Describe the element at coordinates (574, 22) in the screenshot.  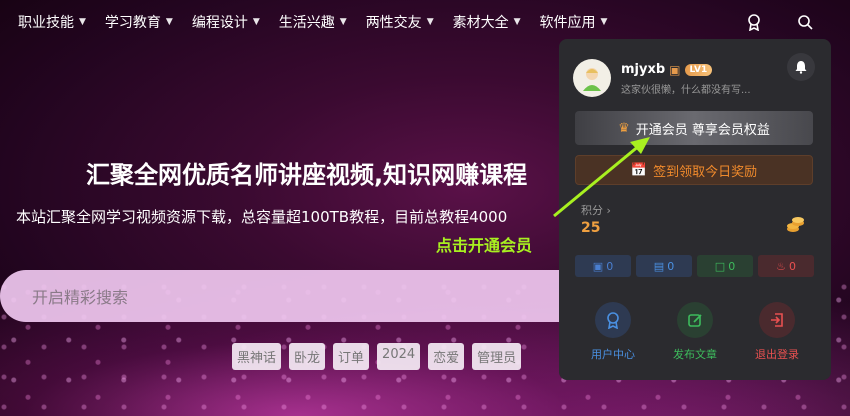
I see `nav-item-software: 软件应用 ▼` at that location.